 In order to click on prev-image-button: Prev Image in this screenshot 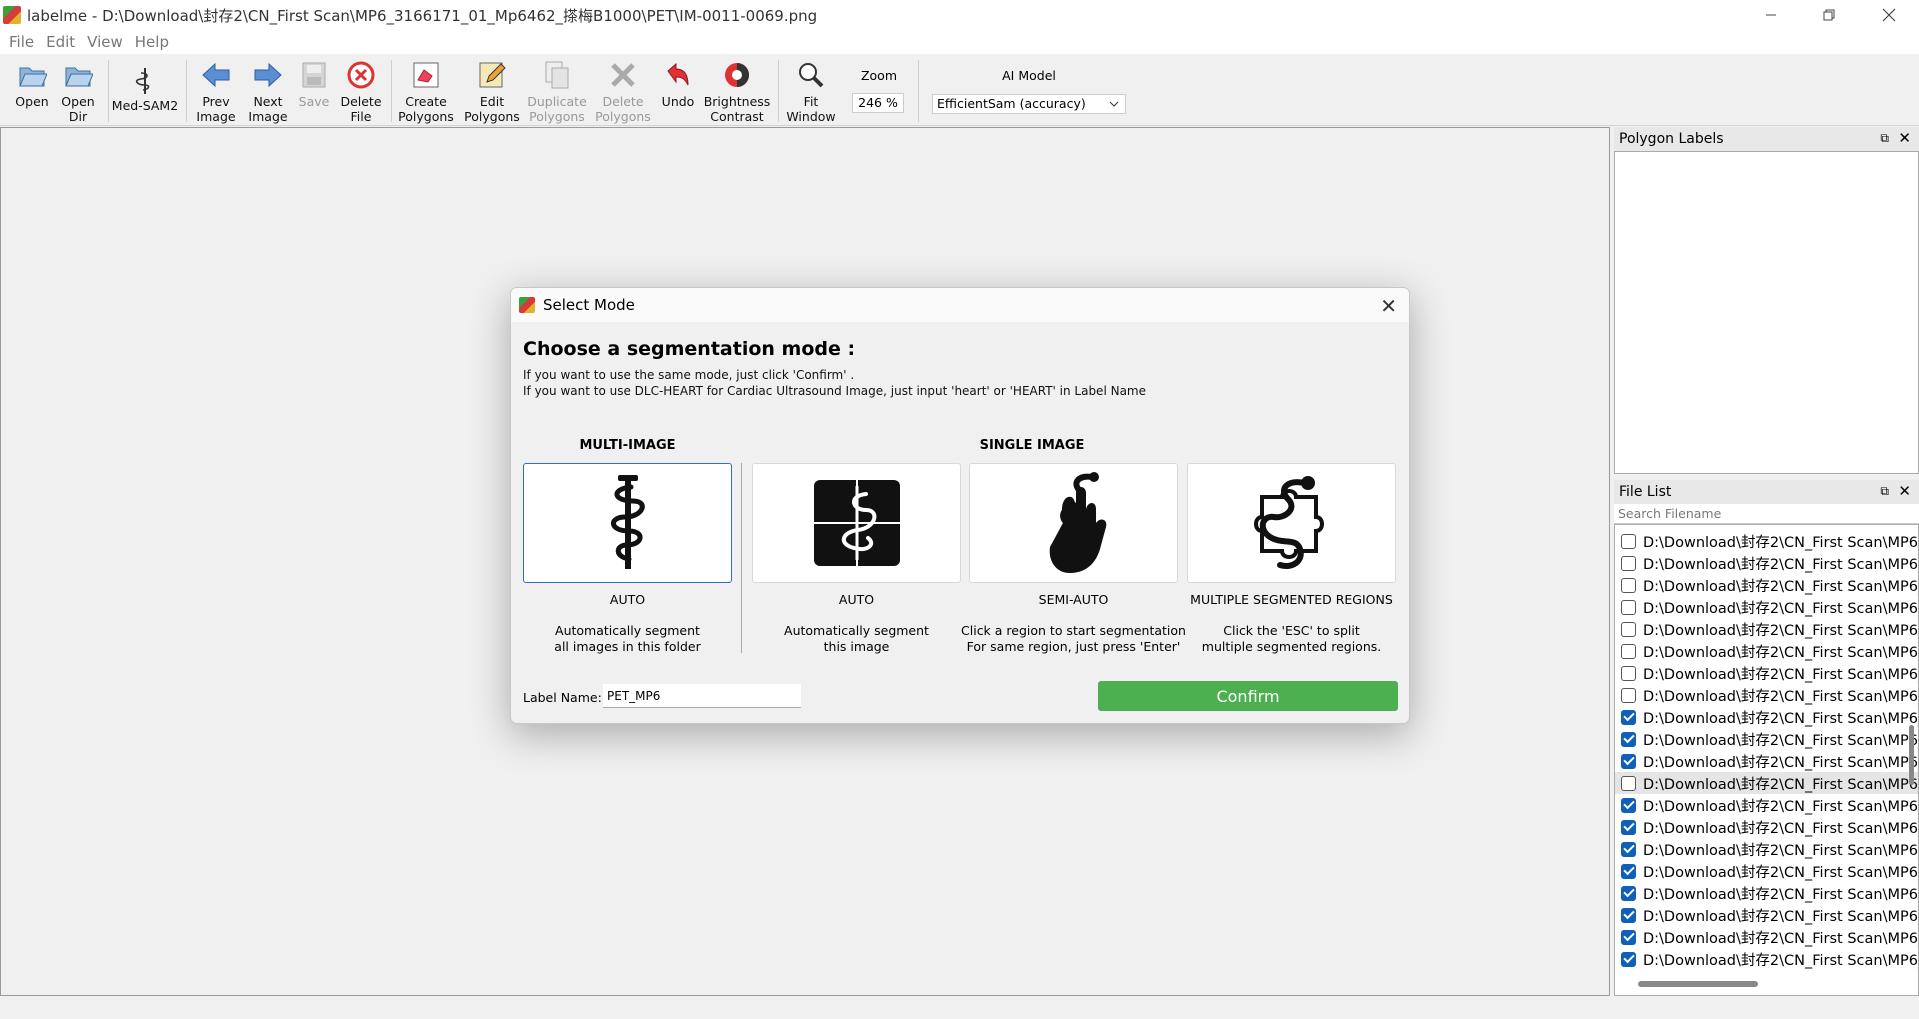, I will do `click(216, 91)`.